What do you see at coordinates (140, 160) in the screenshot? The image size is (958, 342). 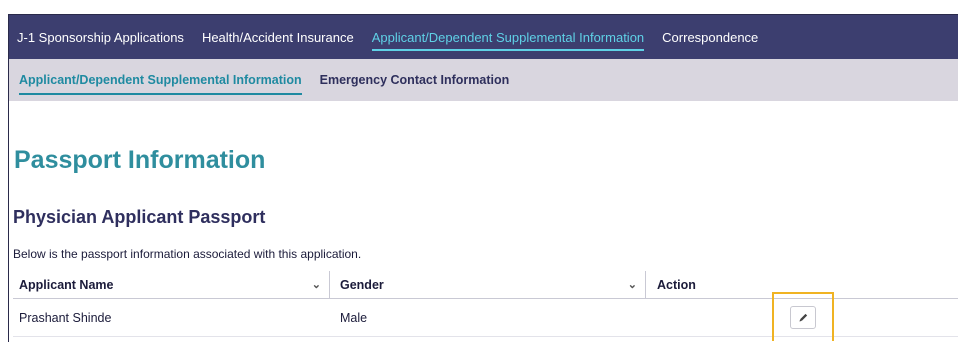 I see `page-title: Passport Information` at bounding box center [140, 160].